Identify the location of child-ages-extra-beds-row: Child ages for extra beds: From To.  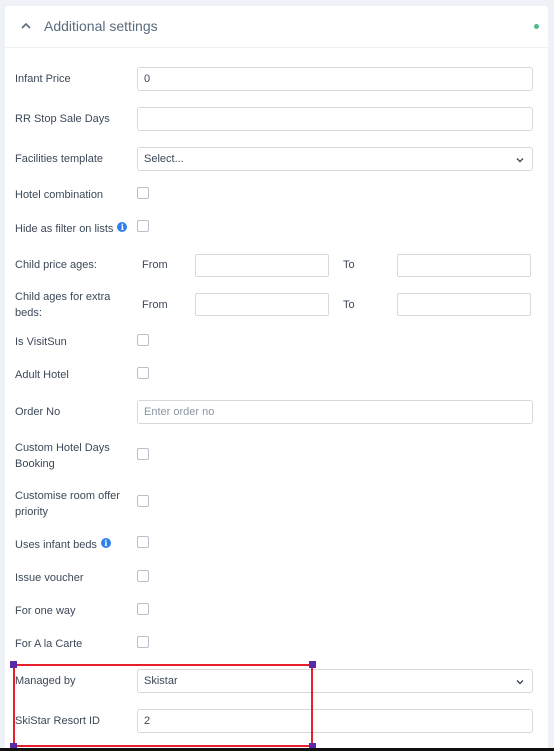
(275, 305).